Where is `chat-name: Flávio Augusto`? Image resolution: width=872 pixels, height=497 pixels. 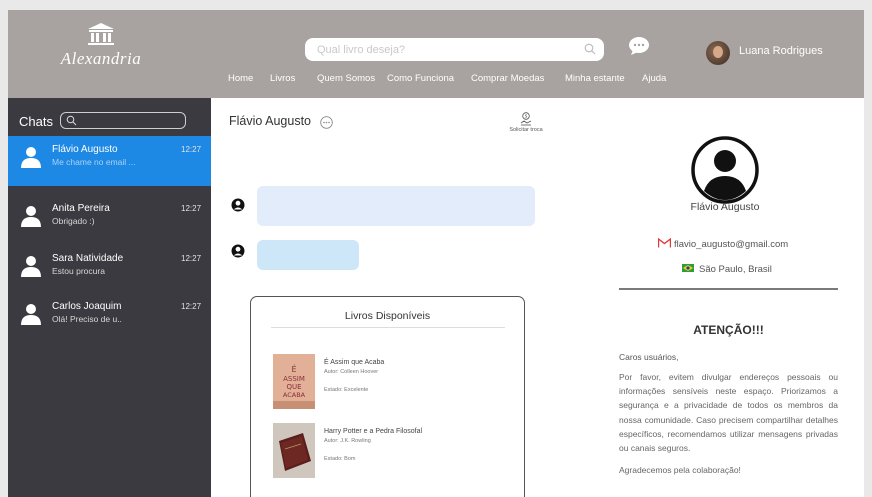
chat-name: Flávio Augusto is located at coordinates (85, 149).